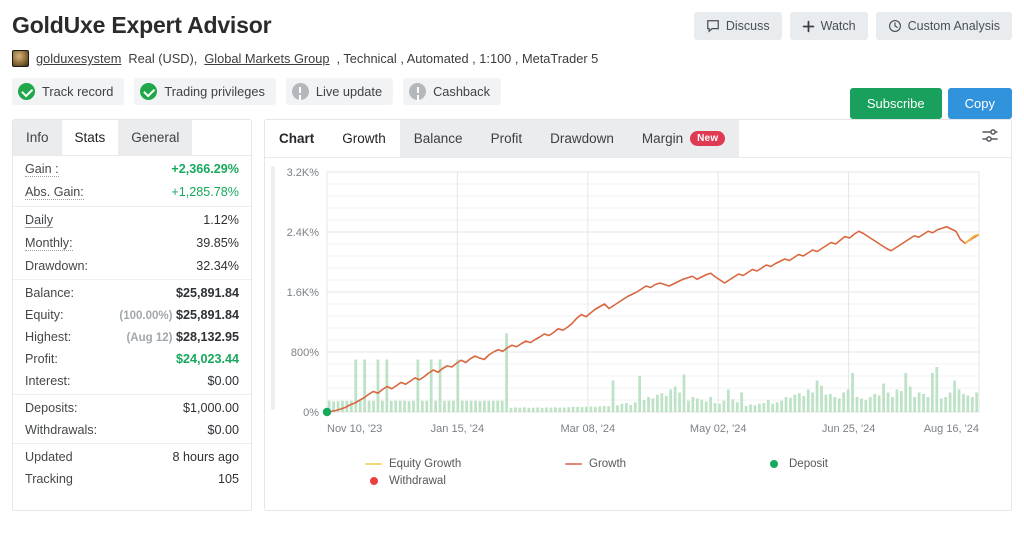 The width and height of the screenshot is (1024, 547). I want to click on stat-group-gain: Gain : +2,366.29% Abs. Gain: +1,285.78%, so click(132, 181).